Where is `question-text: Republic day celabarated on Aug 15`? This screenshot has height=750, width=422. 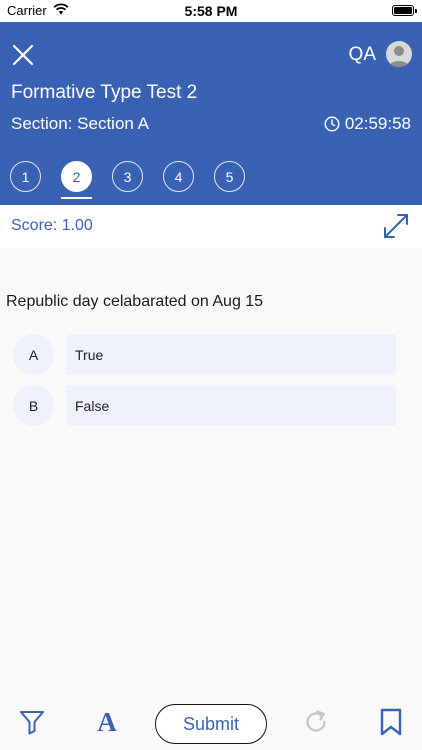
question-text: Republic day celabarated on Aug 15 is located at coordinates (135, 301).